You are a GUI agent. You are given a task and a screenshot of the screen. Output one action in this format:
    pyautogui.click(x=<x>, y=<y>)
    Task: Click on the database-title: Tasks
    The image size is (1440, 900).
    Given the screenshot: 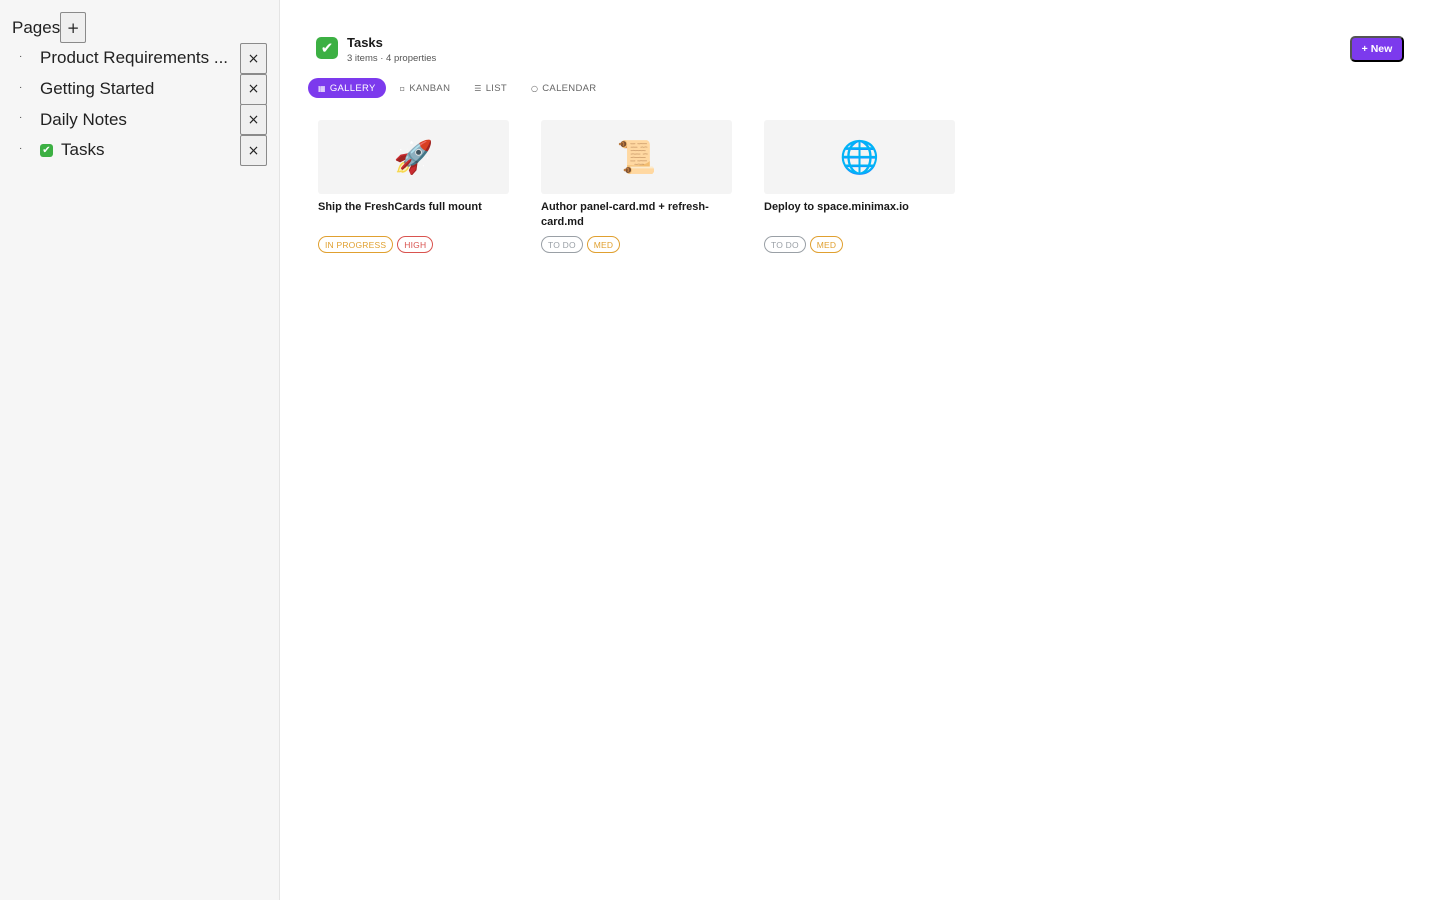 What is the action you would take?
    pyautogui.click(x=365, y=42)
    